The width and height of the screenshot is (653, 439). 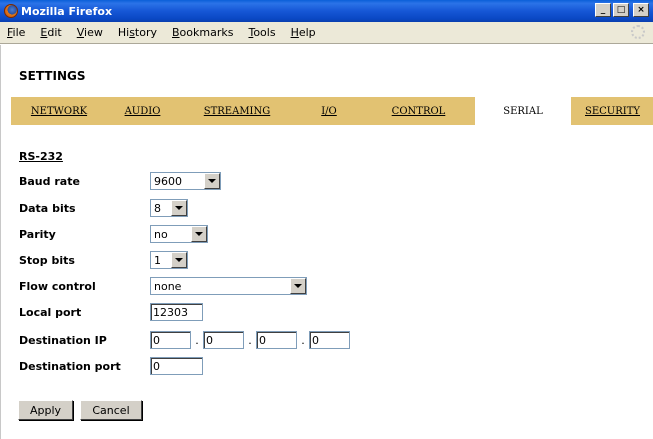 I want to click on destination-ip-octet-1: 0, so click(x=170, y=340).